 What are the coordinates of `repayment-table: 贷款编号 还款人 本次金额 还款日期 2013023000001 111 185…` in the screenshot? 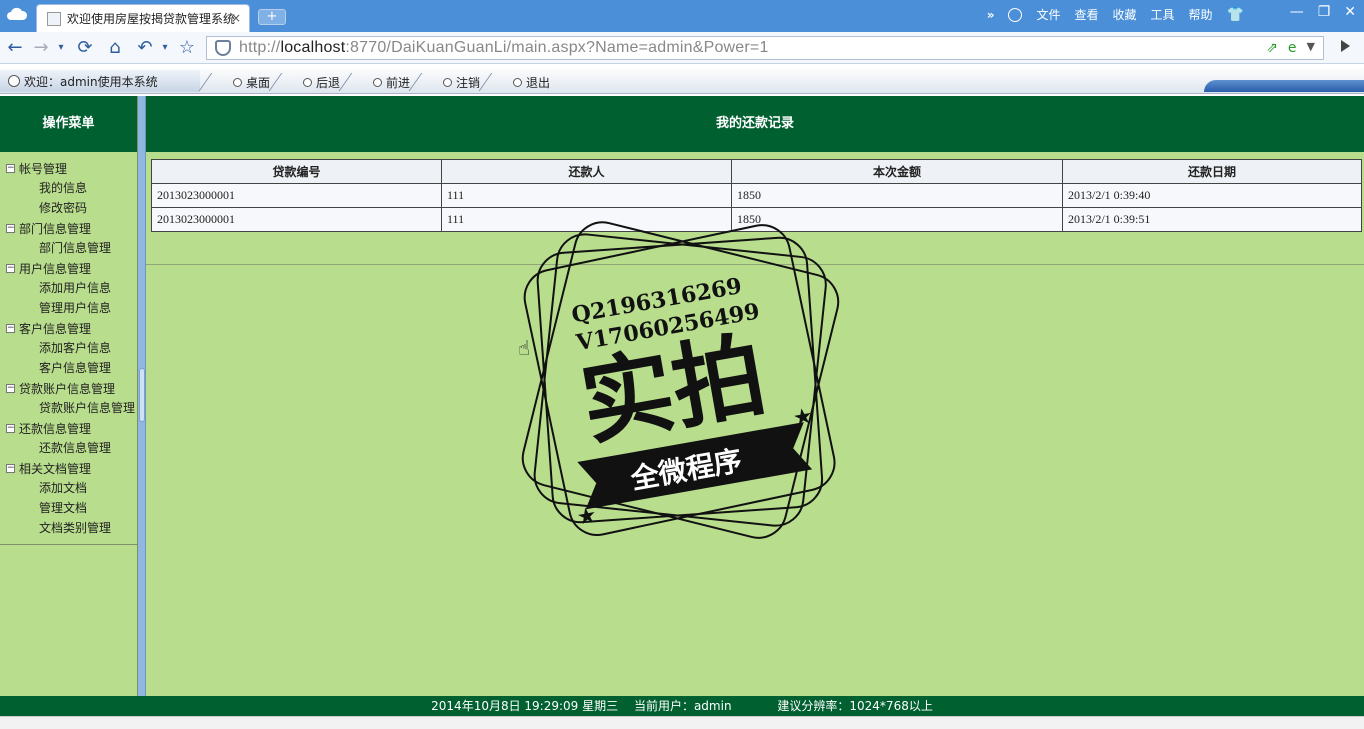 It's located at (756, 195).